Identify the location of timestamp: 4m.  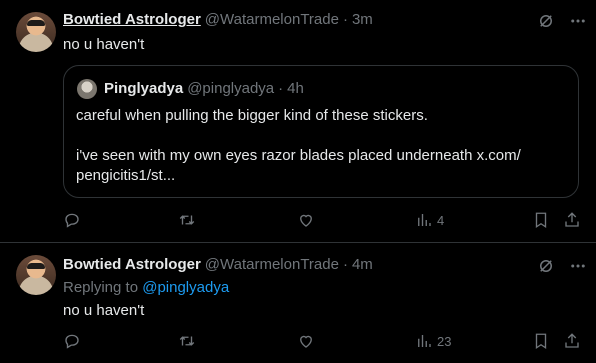
(362, 264).